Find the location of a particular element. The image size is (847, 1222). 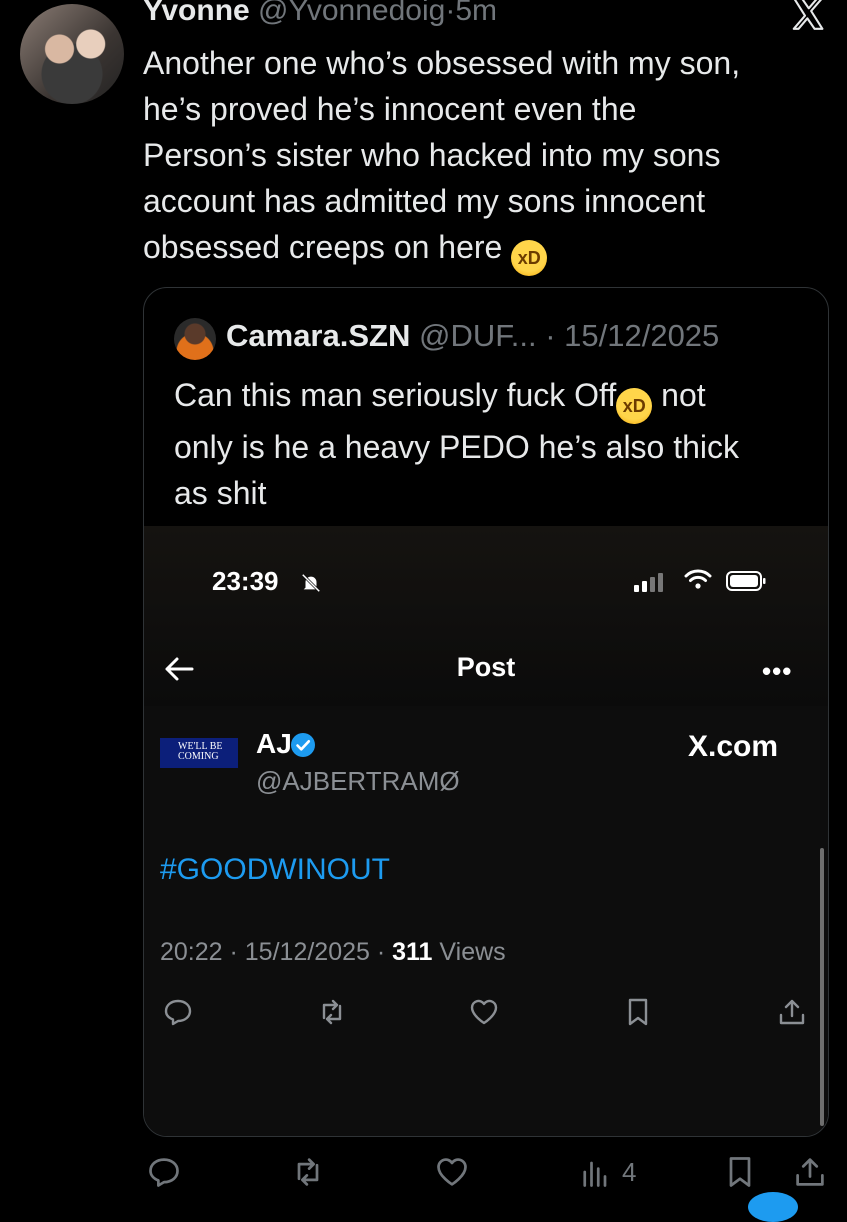

aj-author-name: AJ is located at coordinates (274, 744).